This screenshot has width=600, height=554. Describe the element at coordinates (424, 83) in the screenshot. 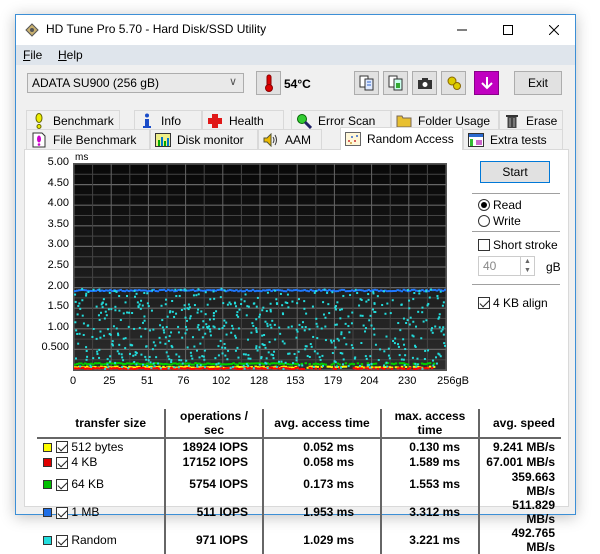

I see `screenshot-button` at that location.